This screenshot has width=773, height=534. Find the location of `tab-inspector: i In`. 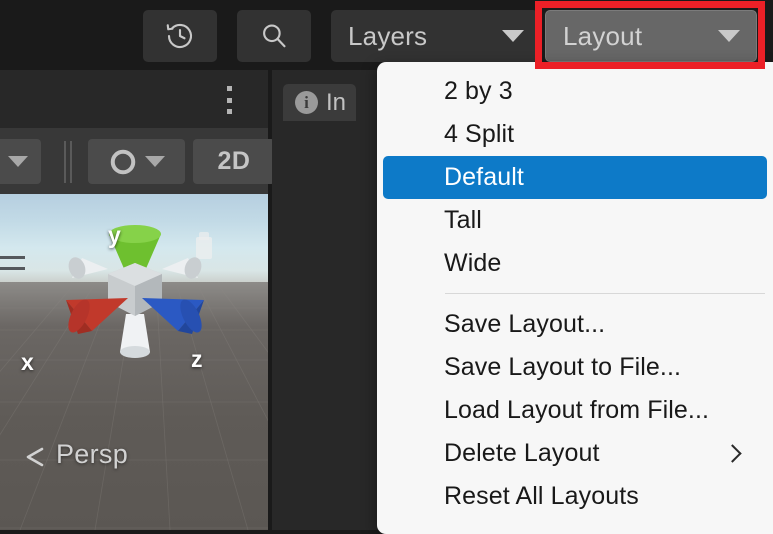

tab-inspector: i In is located at coordinates (320, 102).